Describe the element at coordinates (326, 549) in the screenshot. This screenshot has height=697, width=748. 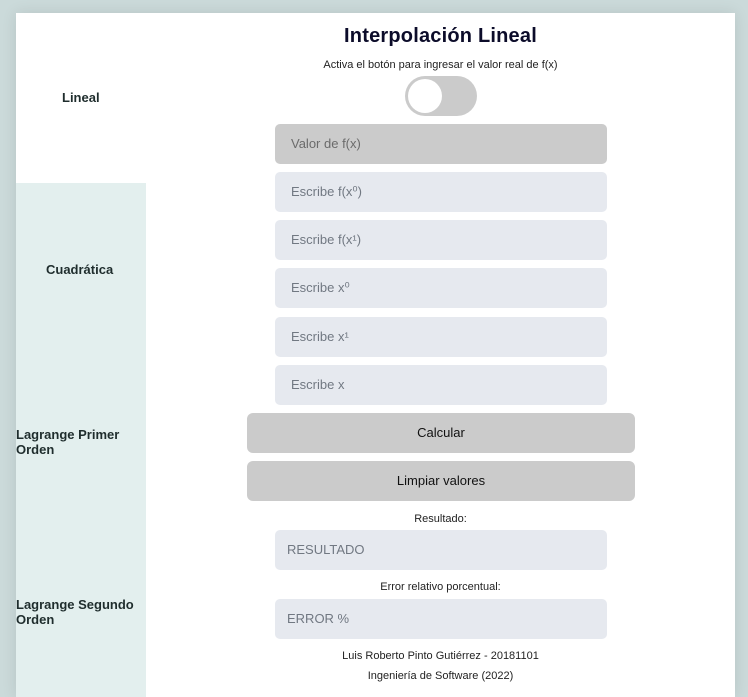
I see `result-value: RESULTADO` at that location.